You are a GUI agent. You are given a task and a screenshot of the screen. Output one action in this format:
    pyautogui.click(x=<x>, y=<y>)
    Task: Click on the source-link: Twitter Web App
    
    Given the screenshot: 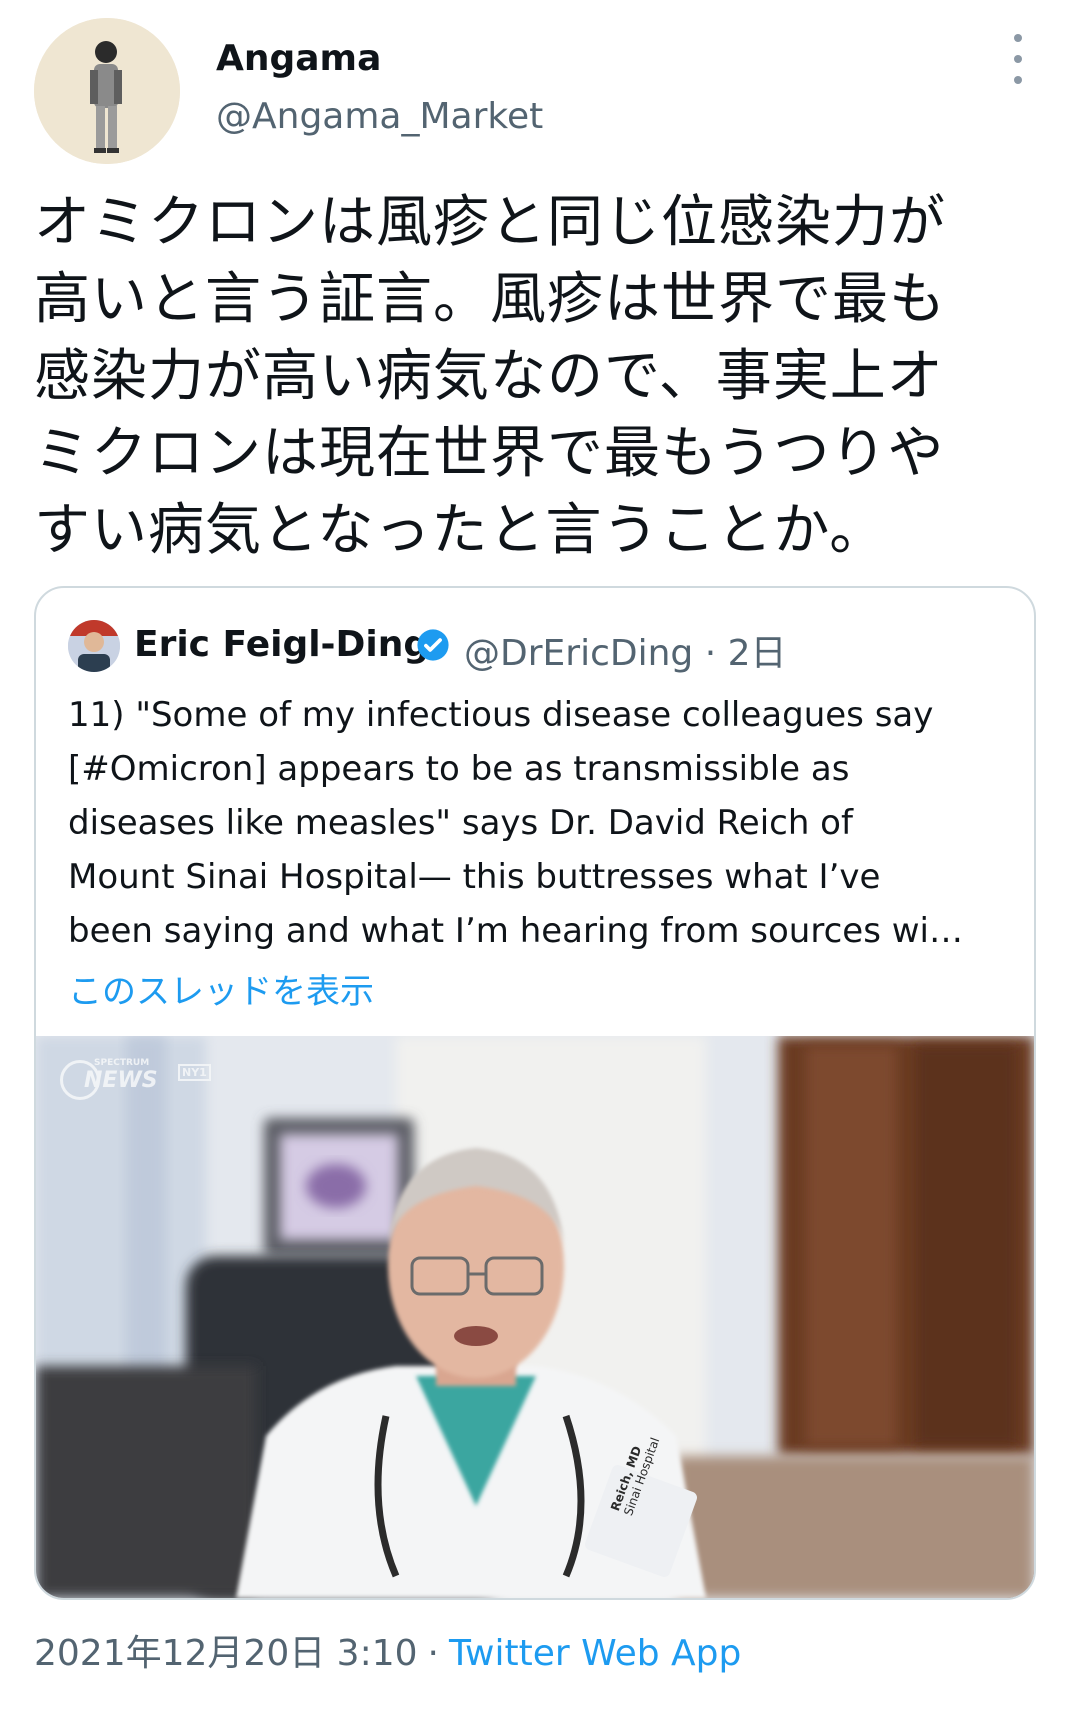 What is the action you would take?
    pyautogui.click(x=595, y=1653)
    